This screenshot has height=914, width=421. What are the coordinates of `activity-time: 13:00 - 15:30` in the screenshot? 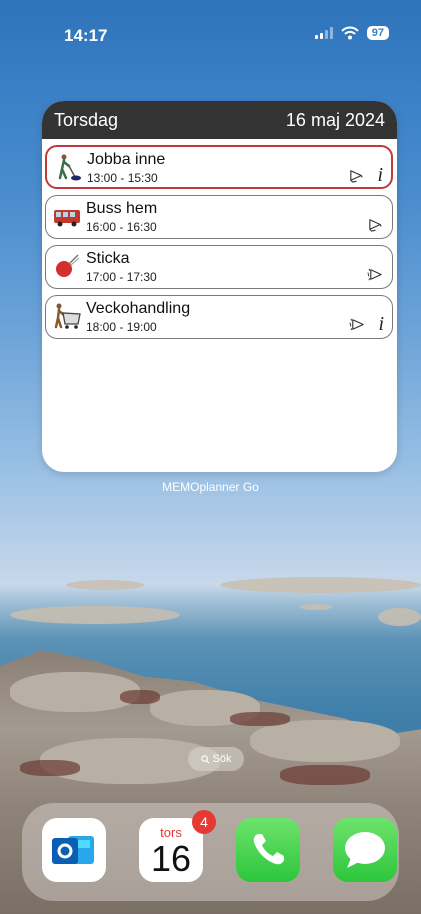 It's located at (122, 178).